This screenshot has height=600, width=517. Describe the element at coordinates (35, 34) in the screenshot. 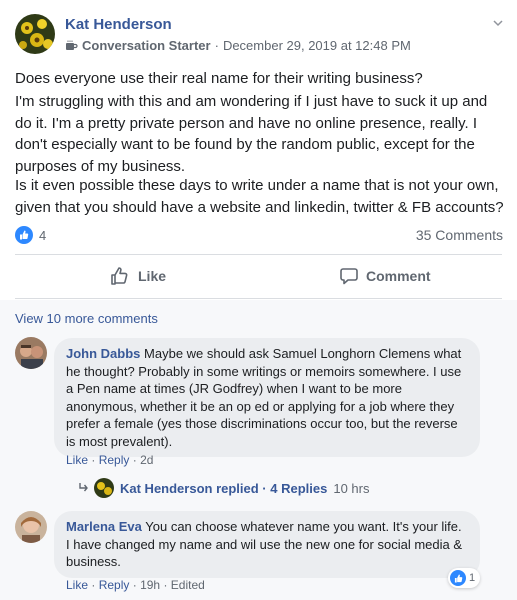

I see `author-avatar` at that location.